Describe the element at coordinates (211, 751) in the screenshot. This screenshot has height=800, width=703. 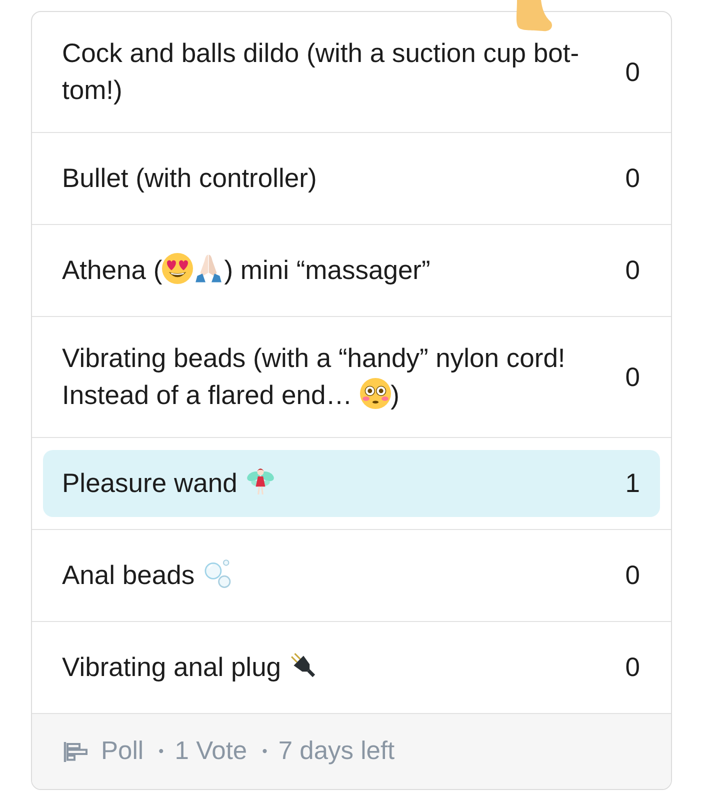
I see `poll-detail: 1 Vote` at that location.